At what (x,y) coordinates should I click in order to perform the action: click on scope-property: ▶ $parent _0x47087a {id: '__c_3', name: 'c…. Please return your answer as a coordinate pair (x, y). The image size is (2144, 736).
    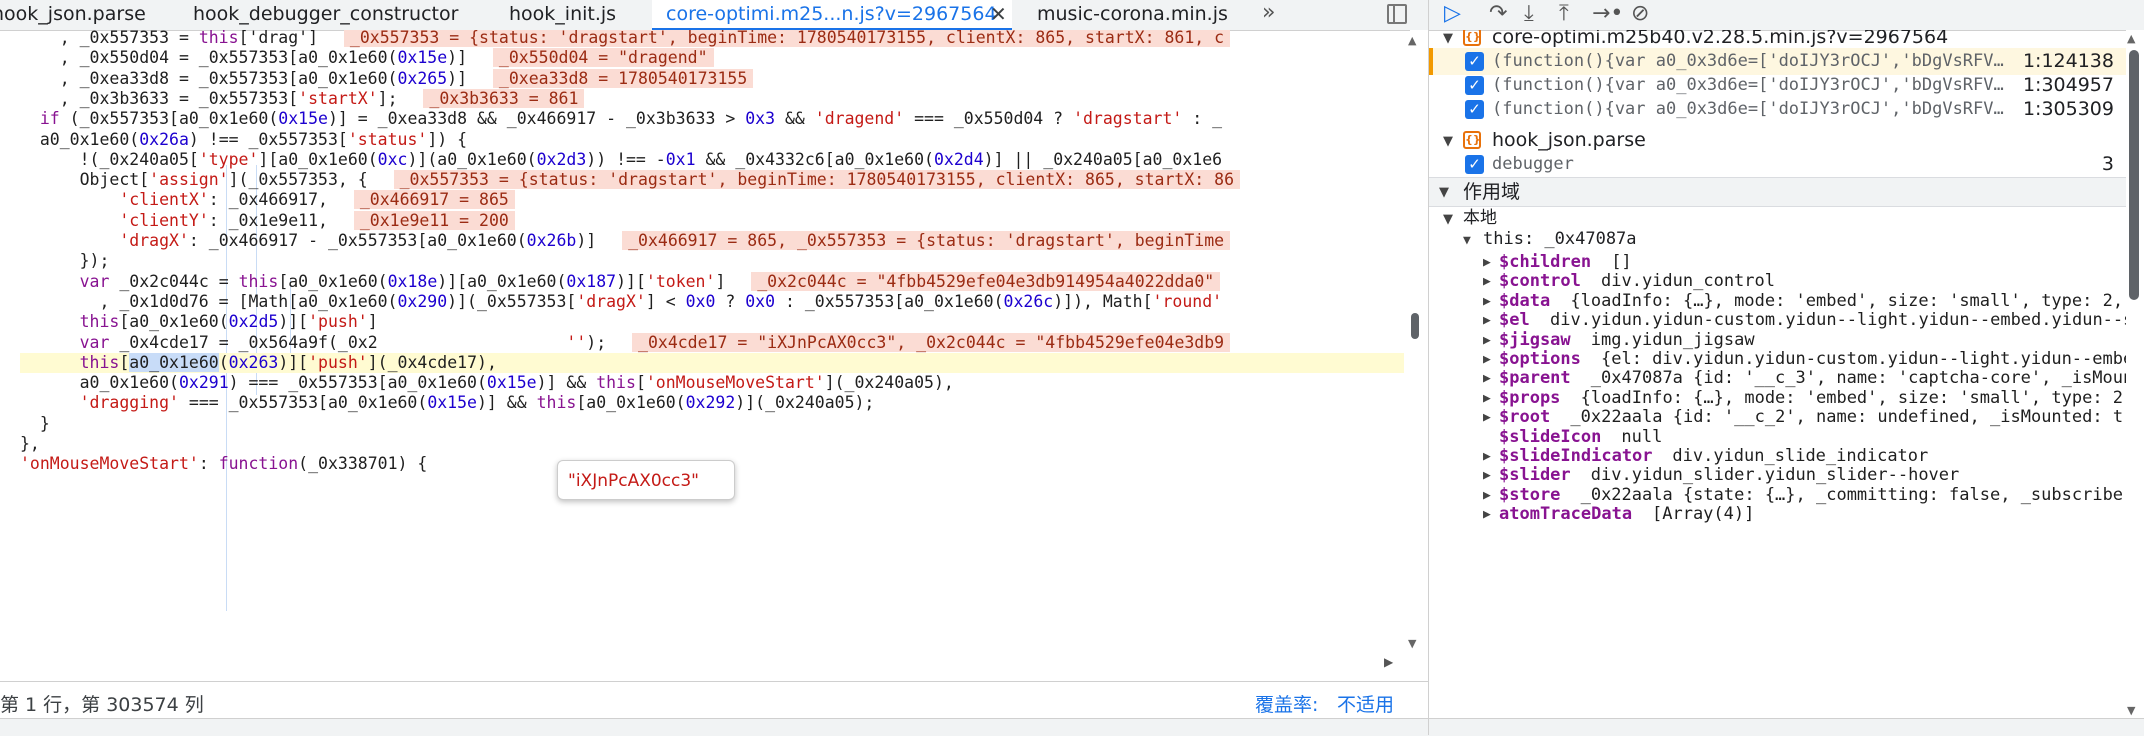
    Looking at the image, I should click on (1777, 378).